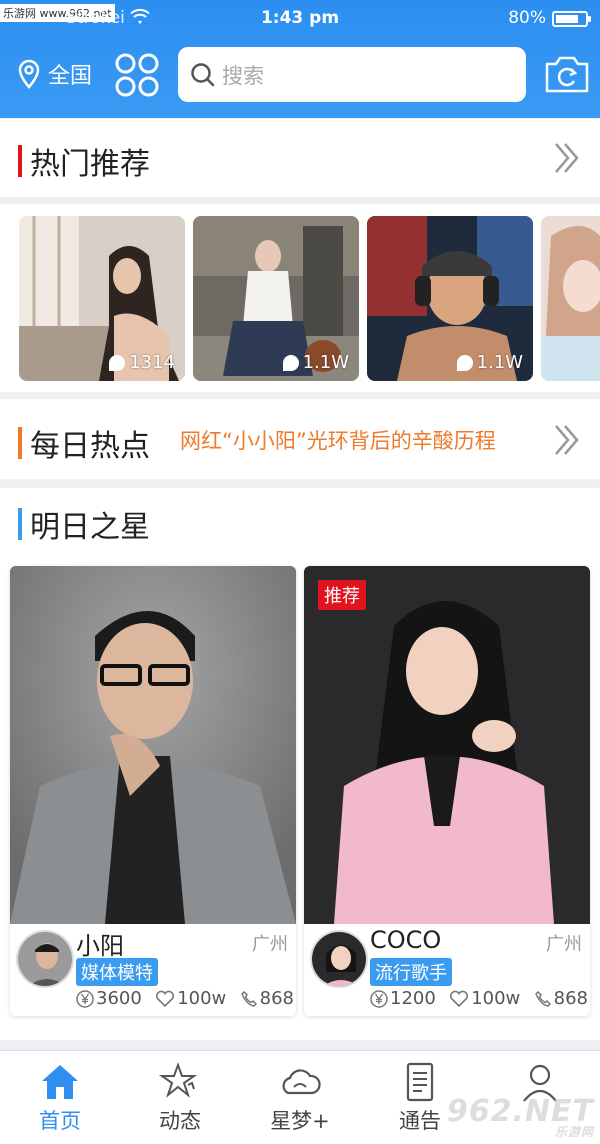 The height and width of the screenshot is (1144, 600). I want to click on star-stats: 3600 100w 868, so click(185, 998).